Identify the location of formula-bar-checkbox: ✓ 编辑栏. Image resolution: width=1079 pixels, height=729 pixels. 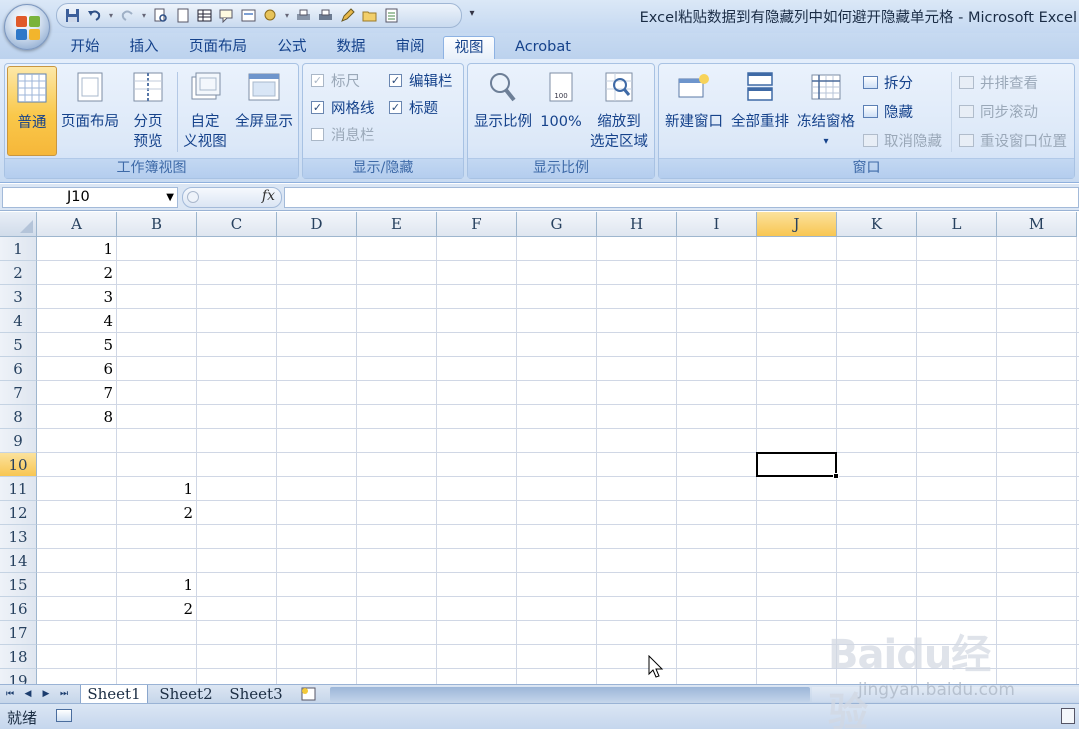
(421, 80).